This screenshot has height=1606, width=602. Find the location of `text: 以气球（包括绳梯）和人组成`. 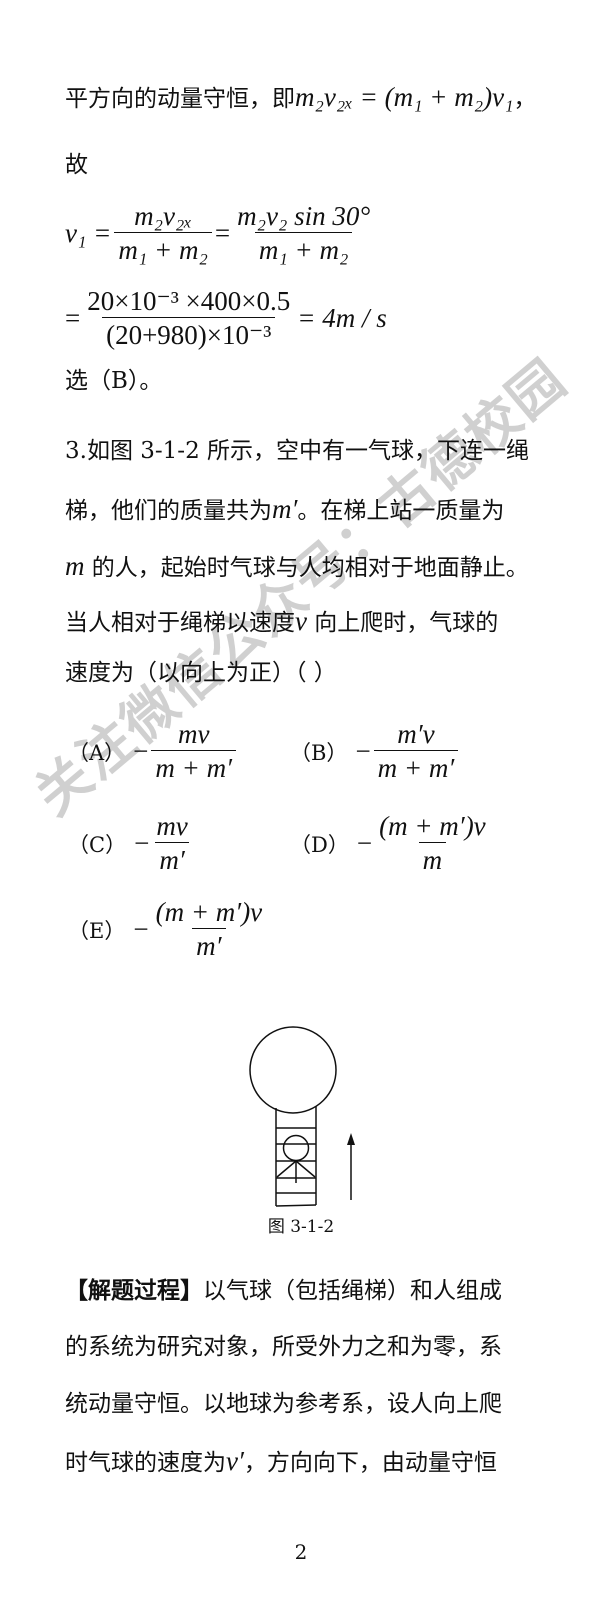

text: 以气球（包括绳梯）和人组成 is located at coordinates (352, 1291).